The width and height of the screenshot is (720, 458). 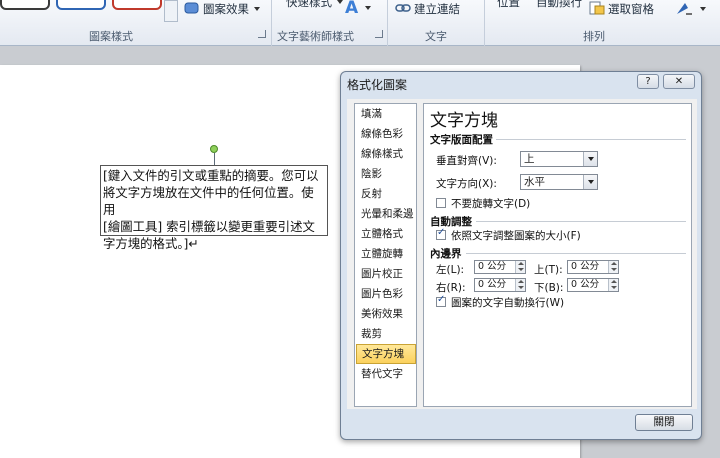 I want to click on wrap-text-label: 自動換行, so click(x=559, y=4).